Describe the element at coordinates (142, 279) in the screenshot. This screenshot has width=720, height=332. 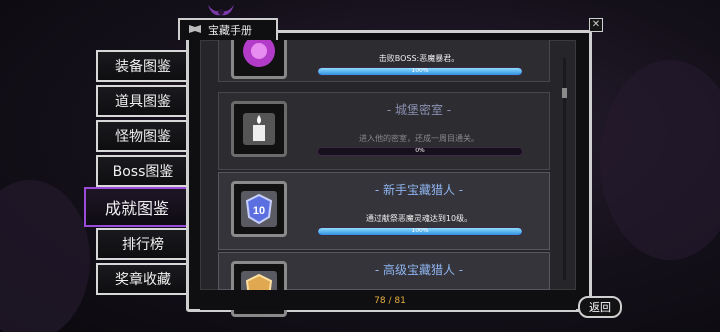
I see `tab-medals: 奖章收藏` at that location.